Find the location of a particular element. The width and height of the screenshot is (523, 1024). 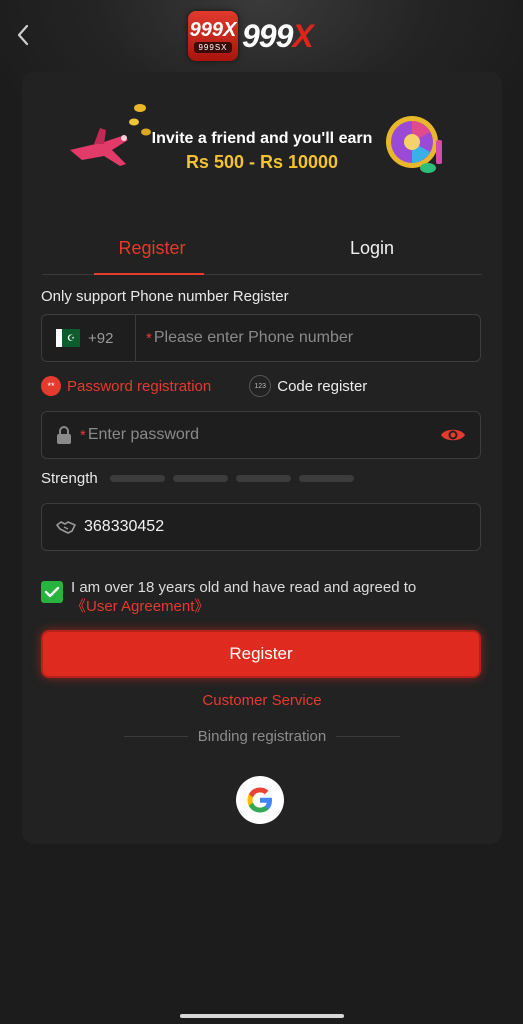

banner-amount: Rs 500 - Rs 10000 is located at coordinates (262, 162).